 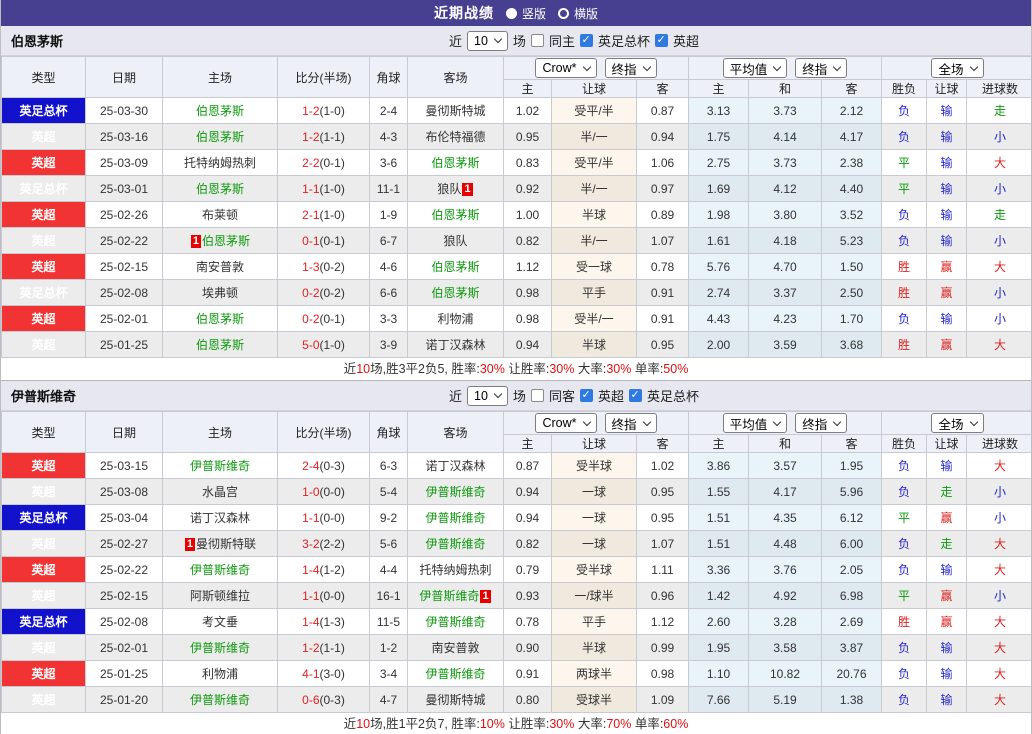 What do you see at coordinates (662, 214) in the screenshot?
I see `odds-away-cell: 0.89` at bounding box center [662, 214].